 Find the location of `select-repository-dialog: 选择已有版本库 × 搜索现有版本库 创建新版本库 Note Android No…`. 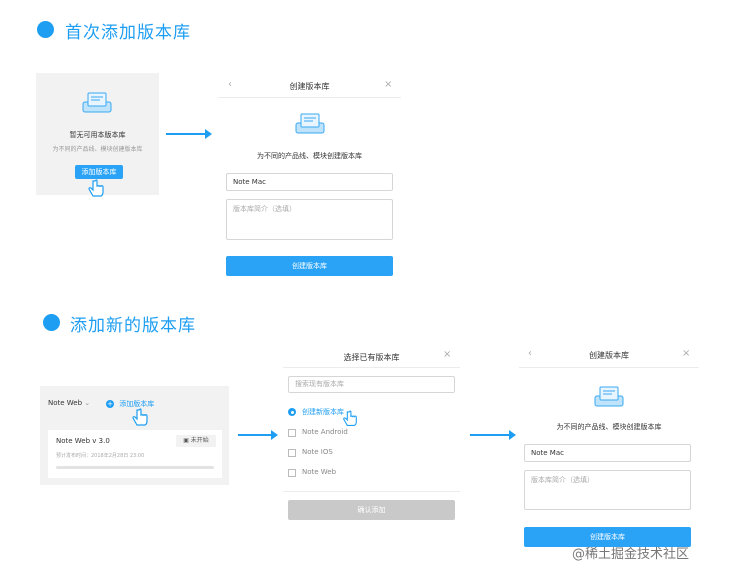

select-repository-dialog: 选择已有版本库 × 搜索现有版本库 创建新版本库 Note Android No… is located at coordinates (371, 438).